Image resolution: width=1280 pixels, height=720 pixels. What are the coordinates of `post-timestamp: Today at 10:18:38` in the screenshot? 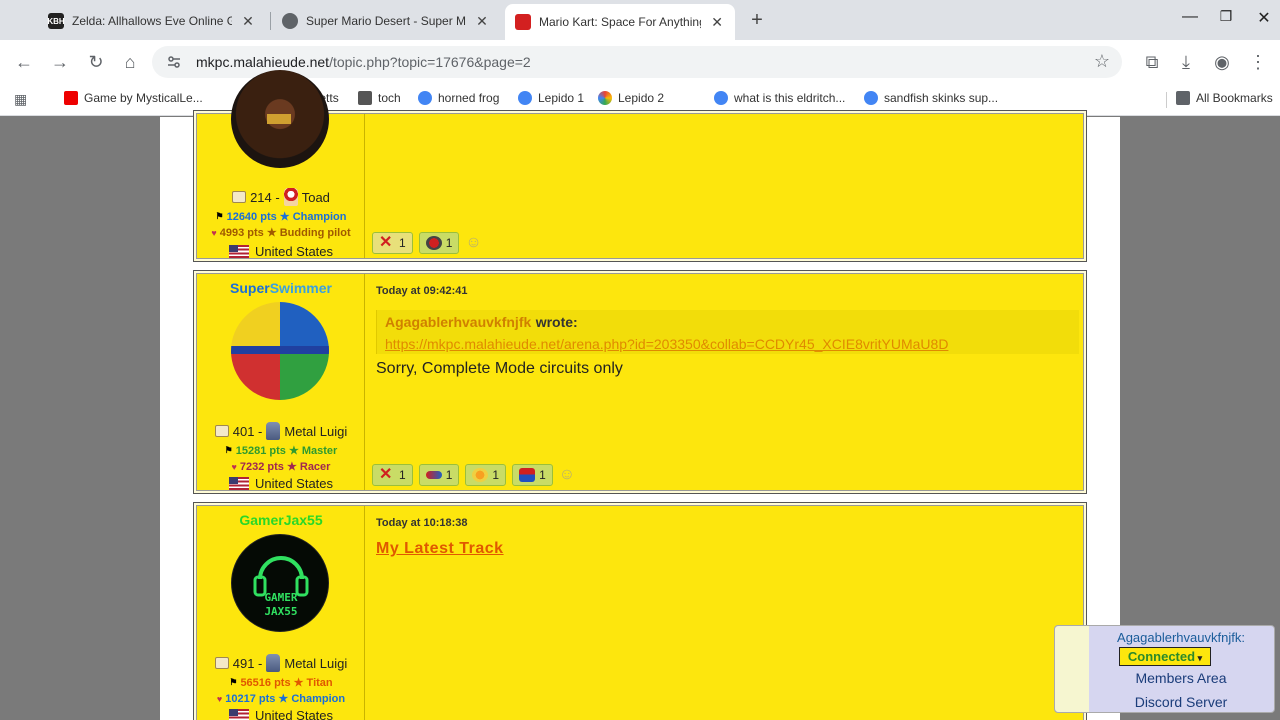 It's located at (422, 523).